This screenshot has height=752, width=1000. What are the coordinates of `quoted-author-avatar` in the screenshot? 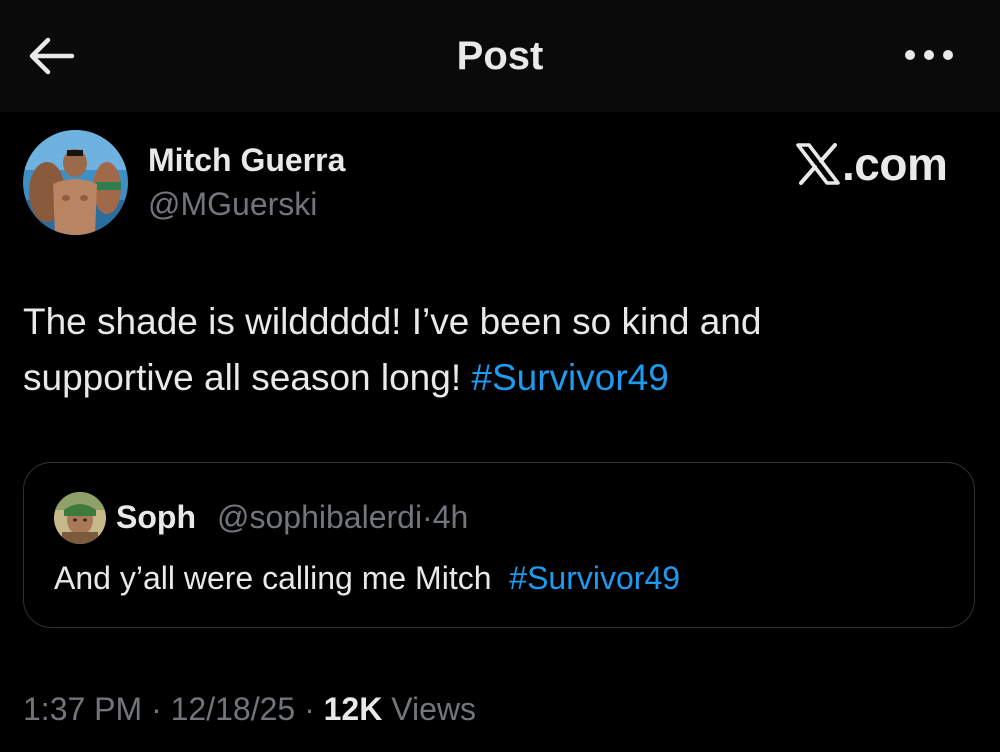 It's located at (80, 518).